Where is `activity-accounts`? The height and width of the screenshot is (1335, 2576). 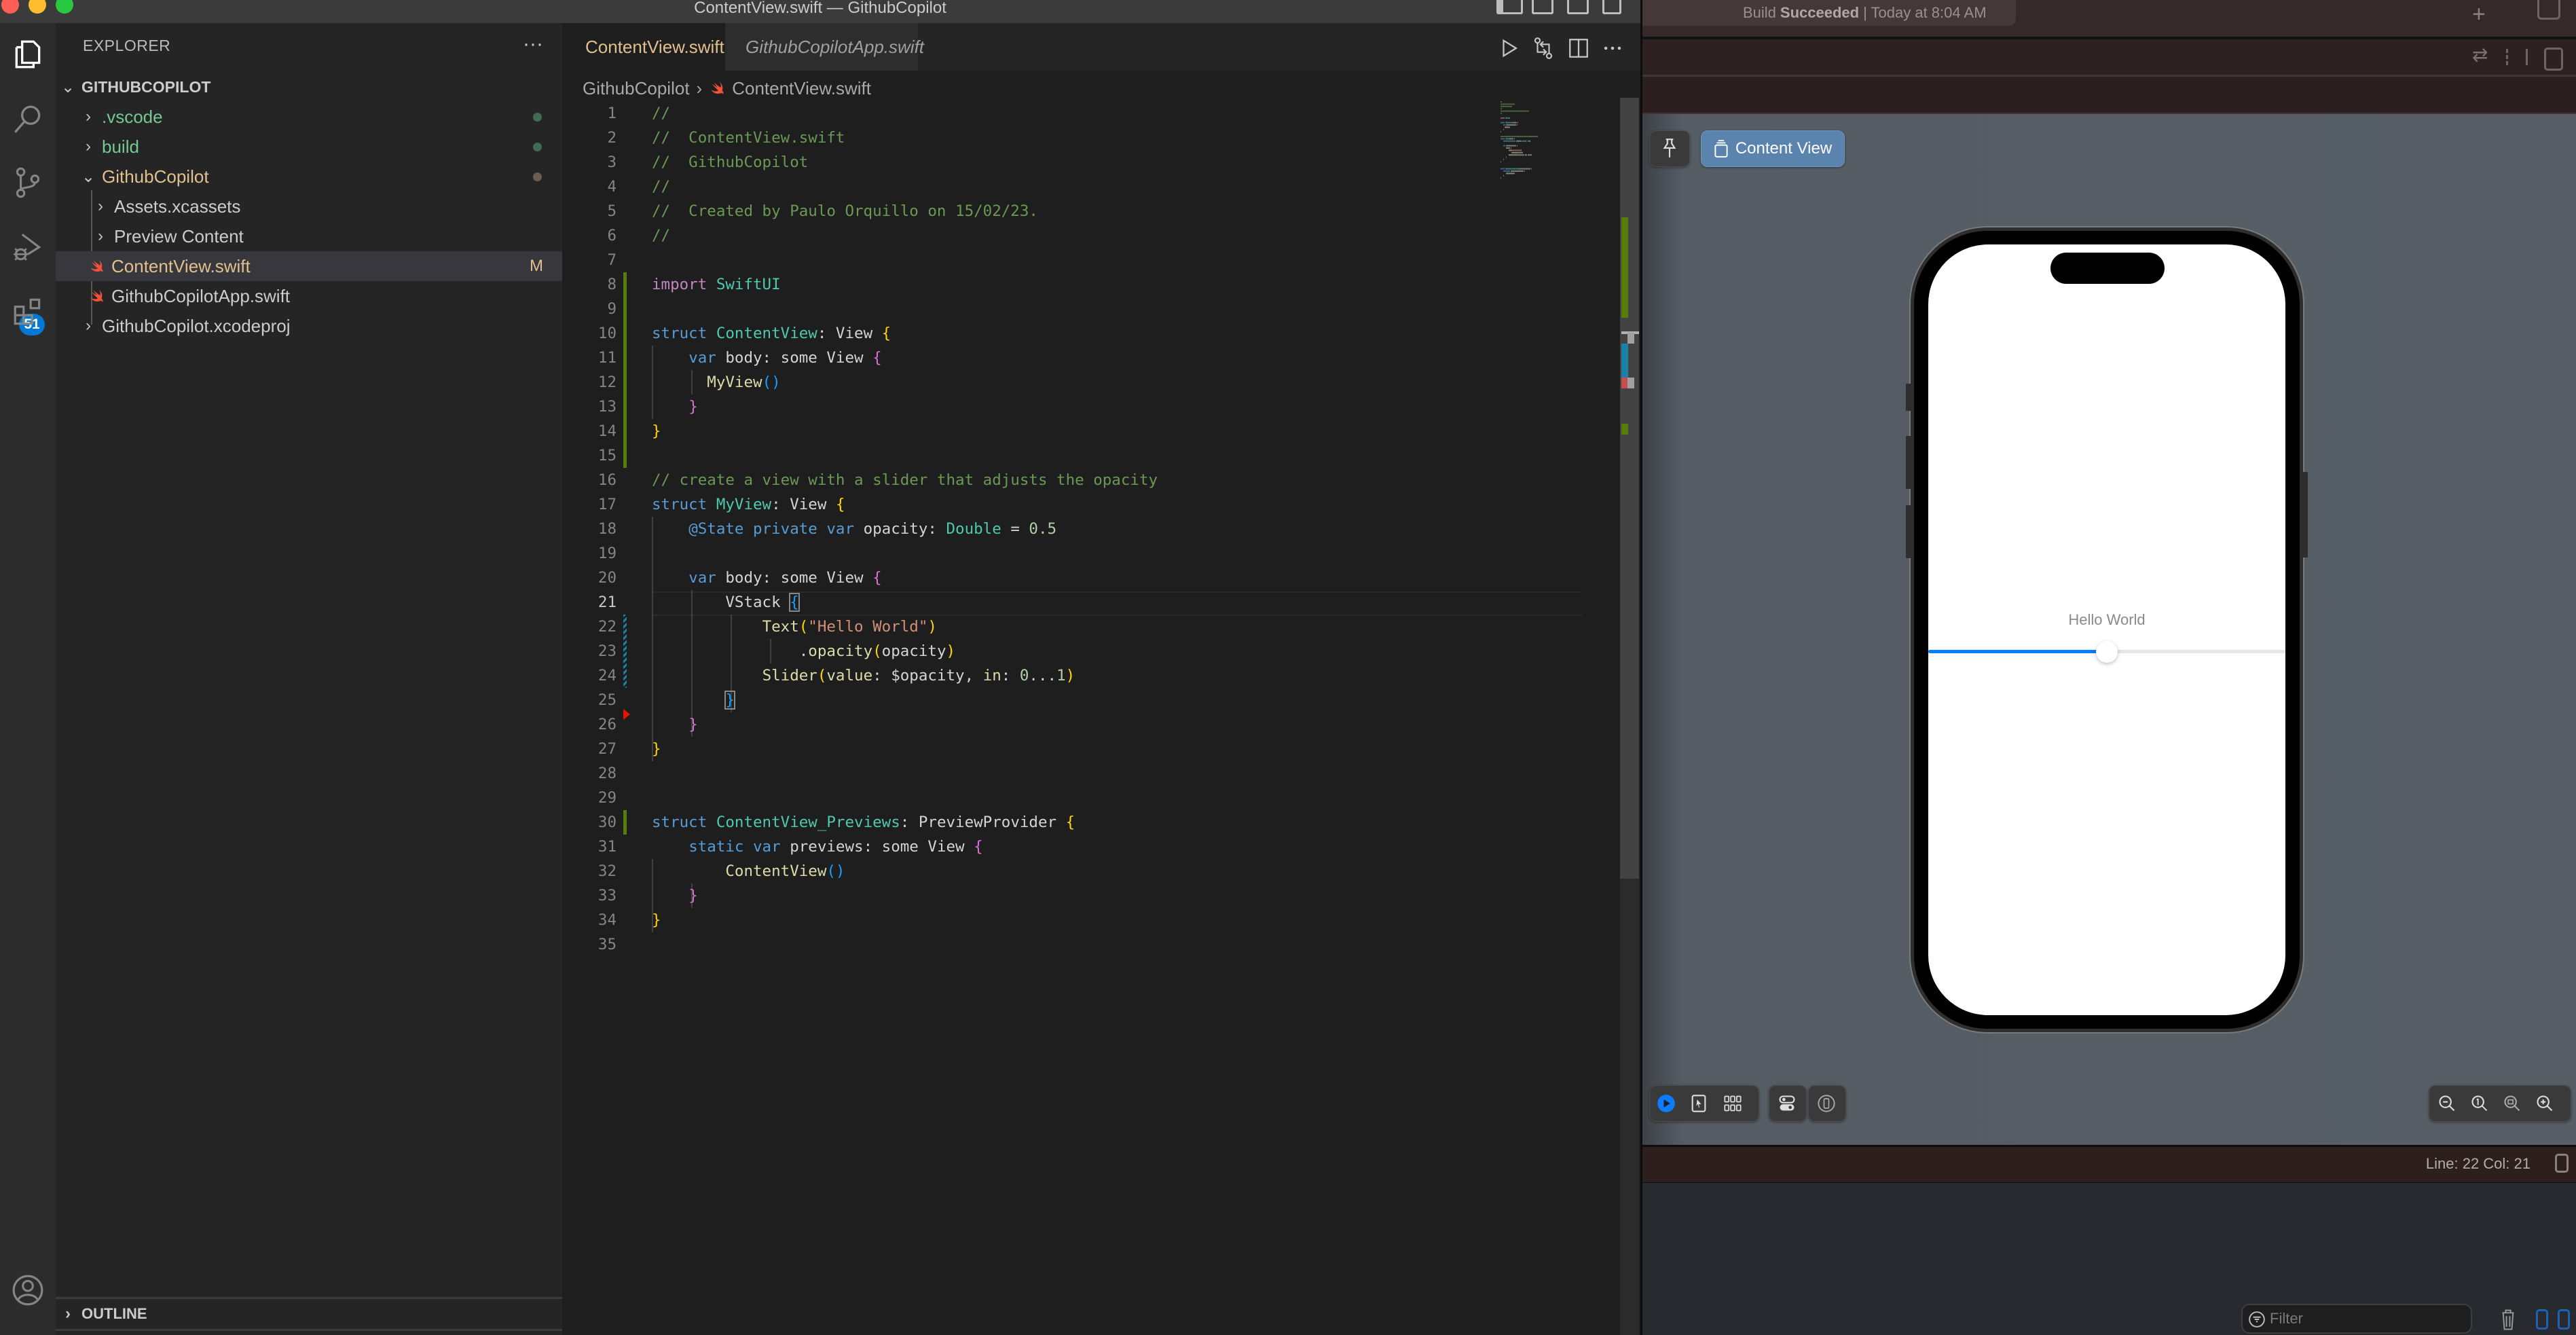 activity-accounts is located at coordinates (28, 1290).